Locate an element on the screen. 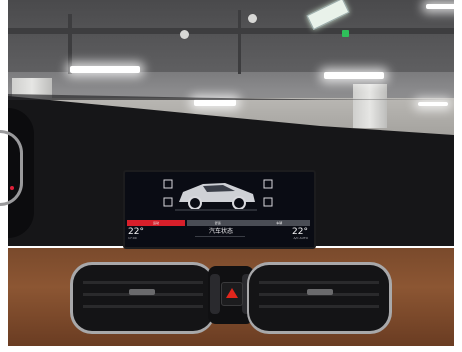 The height and width of the screenshot is (352, 462). tab-label: 车辆 is located at coordinates (279, 223).